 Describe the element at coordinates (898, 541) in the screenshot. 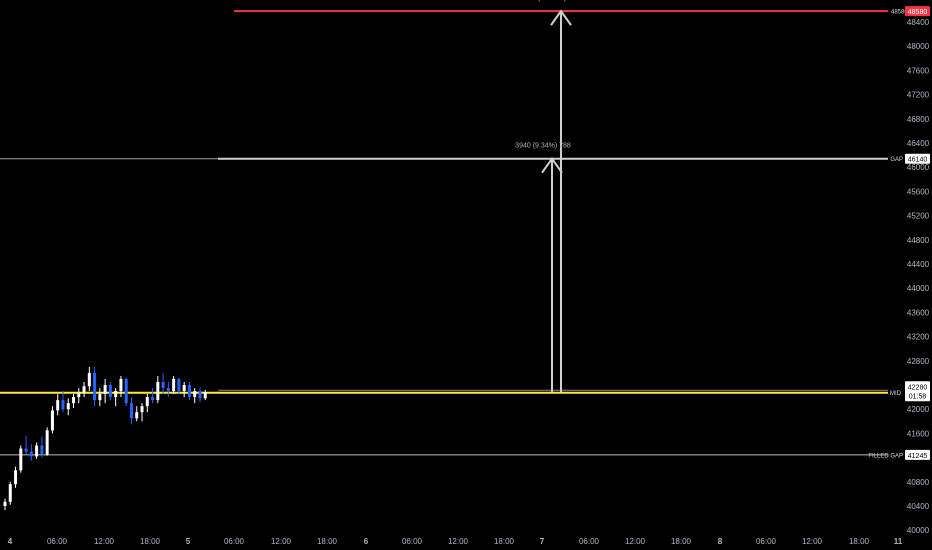

I see `x-tick-label: 11` at that location.